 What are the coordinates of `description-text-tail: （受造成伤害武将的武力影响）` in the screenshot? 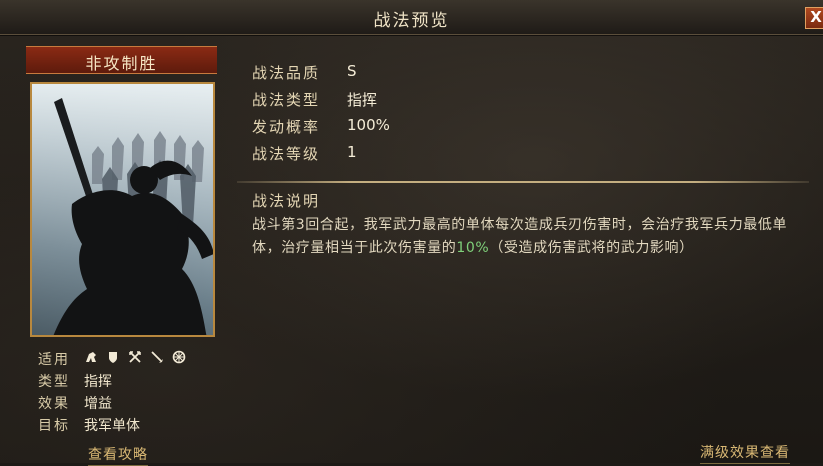 It's located at (591, 248).